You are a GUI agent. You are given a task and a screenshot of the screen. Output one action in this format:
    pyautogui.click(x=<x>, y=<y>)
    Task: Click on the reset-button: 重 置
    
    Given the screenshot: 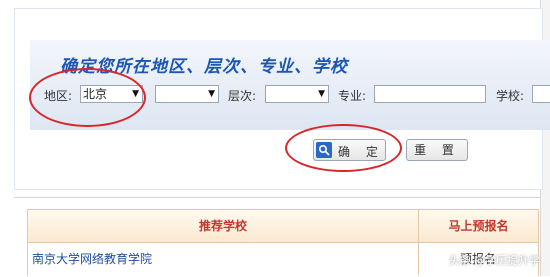 What is the action you would take?
    pyautogui.click(x=437, y=150)
    